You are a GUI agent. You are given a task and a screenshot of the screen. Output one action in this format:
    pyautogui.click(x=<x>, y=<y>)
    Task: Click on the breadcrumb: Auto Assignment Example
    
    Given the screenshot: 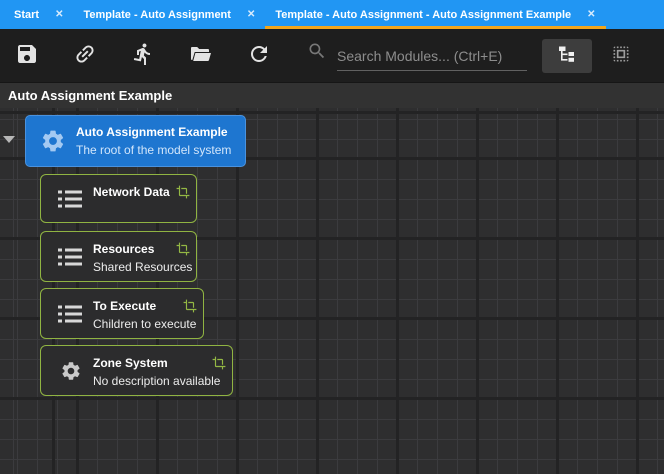 What is the action you would take?
    pyautogui.click(x=332, y=95)
    